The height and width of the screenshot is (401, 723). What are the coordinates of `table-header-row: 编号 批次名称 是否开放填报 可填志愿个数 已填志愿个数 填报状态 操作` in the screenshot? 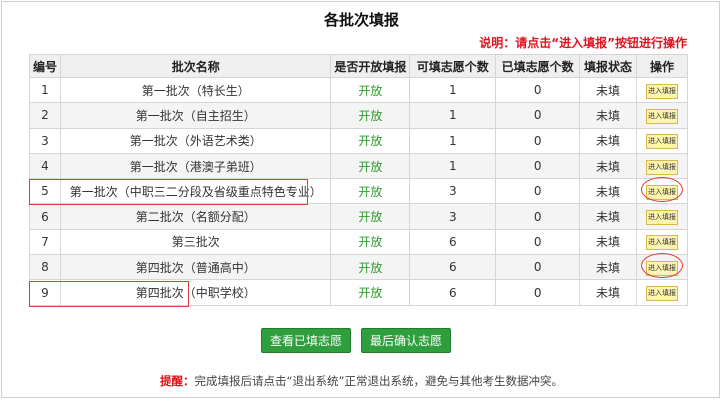 It's located at (359, 66).